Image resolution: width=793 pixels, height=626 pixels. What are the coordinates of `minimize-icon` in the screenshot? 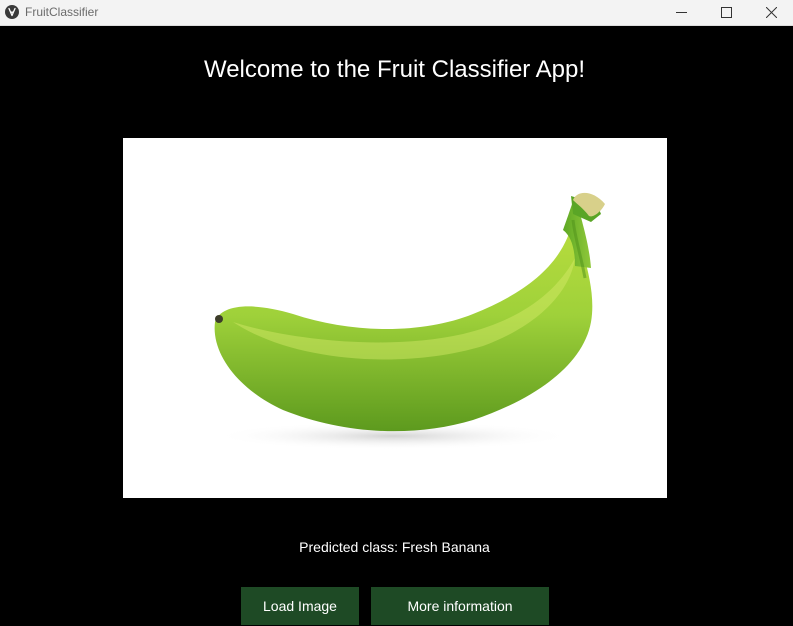 It's located at (681, 12).